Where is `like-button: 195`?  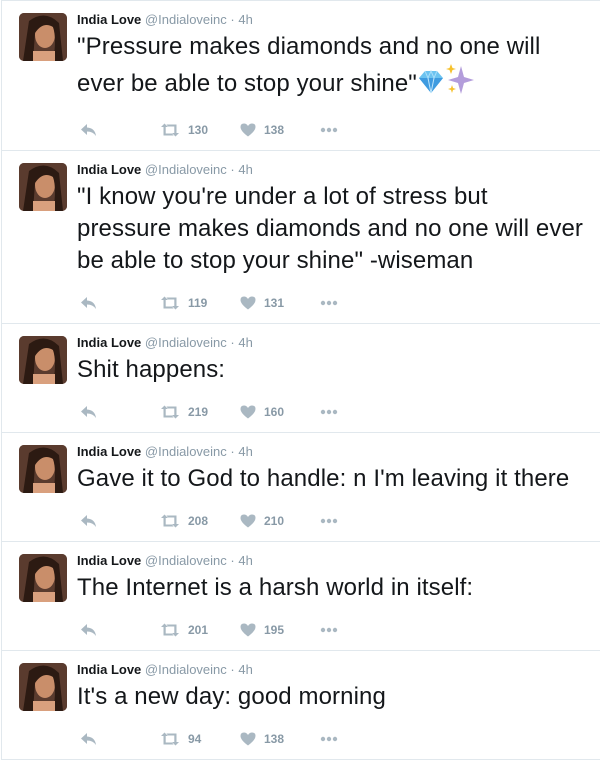 like-button: 195 is located at coordinates (280, 630).